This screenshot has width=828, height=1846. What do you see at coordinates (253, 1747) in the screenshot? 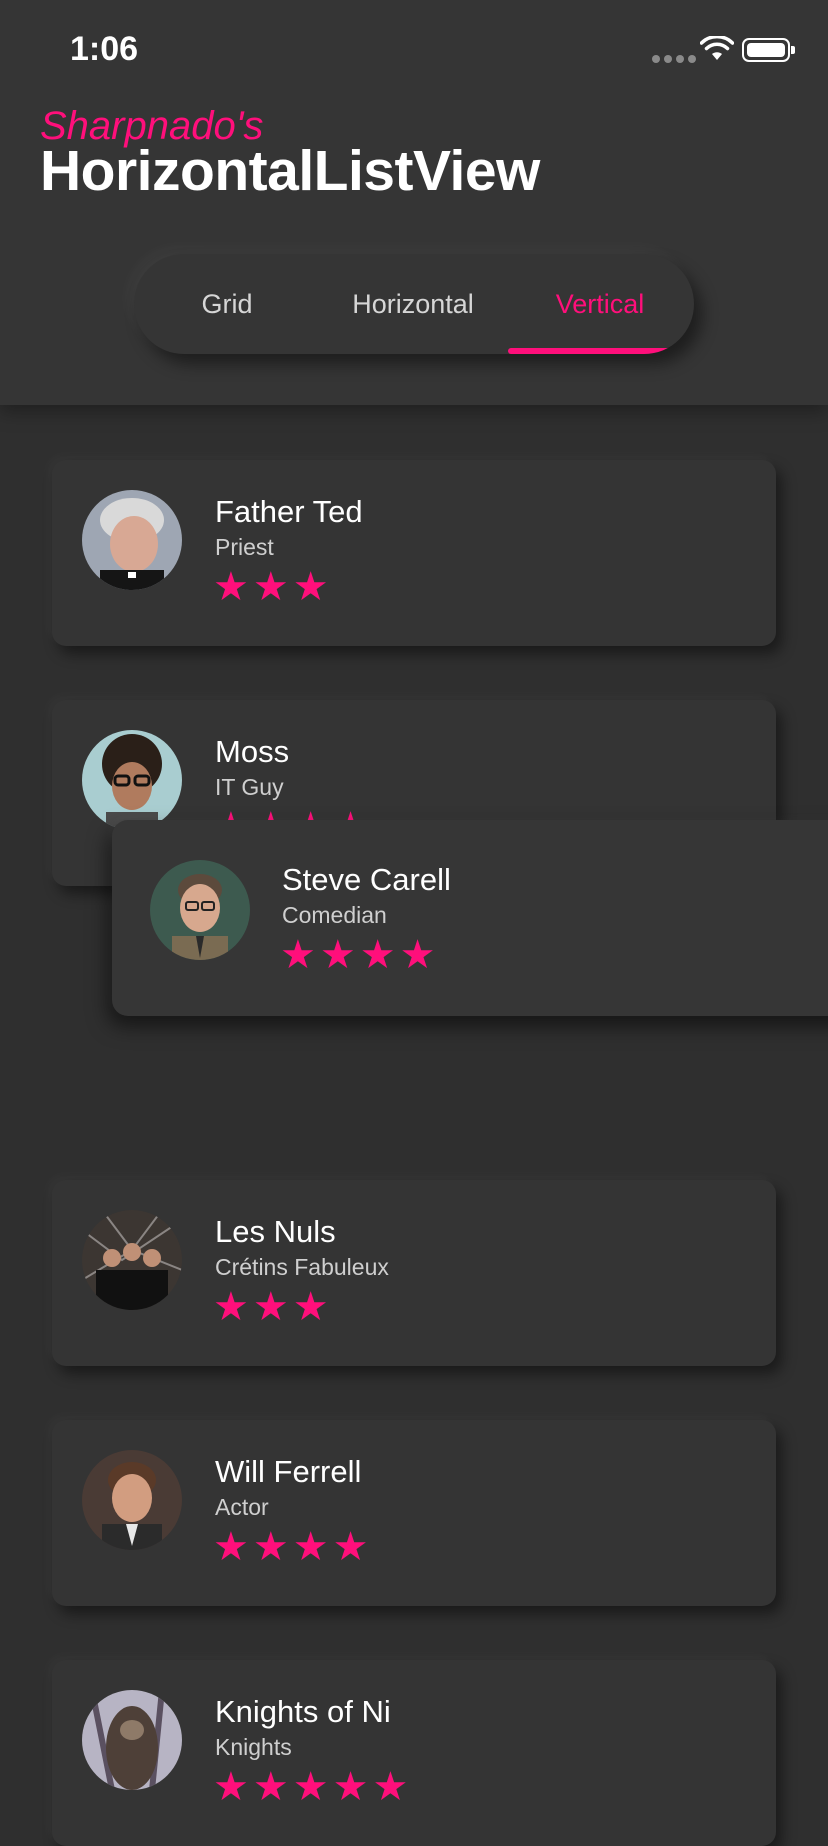
I see `item-role: Knights` at bounding box center [253, 1747].